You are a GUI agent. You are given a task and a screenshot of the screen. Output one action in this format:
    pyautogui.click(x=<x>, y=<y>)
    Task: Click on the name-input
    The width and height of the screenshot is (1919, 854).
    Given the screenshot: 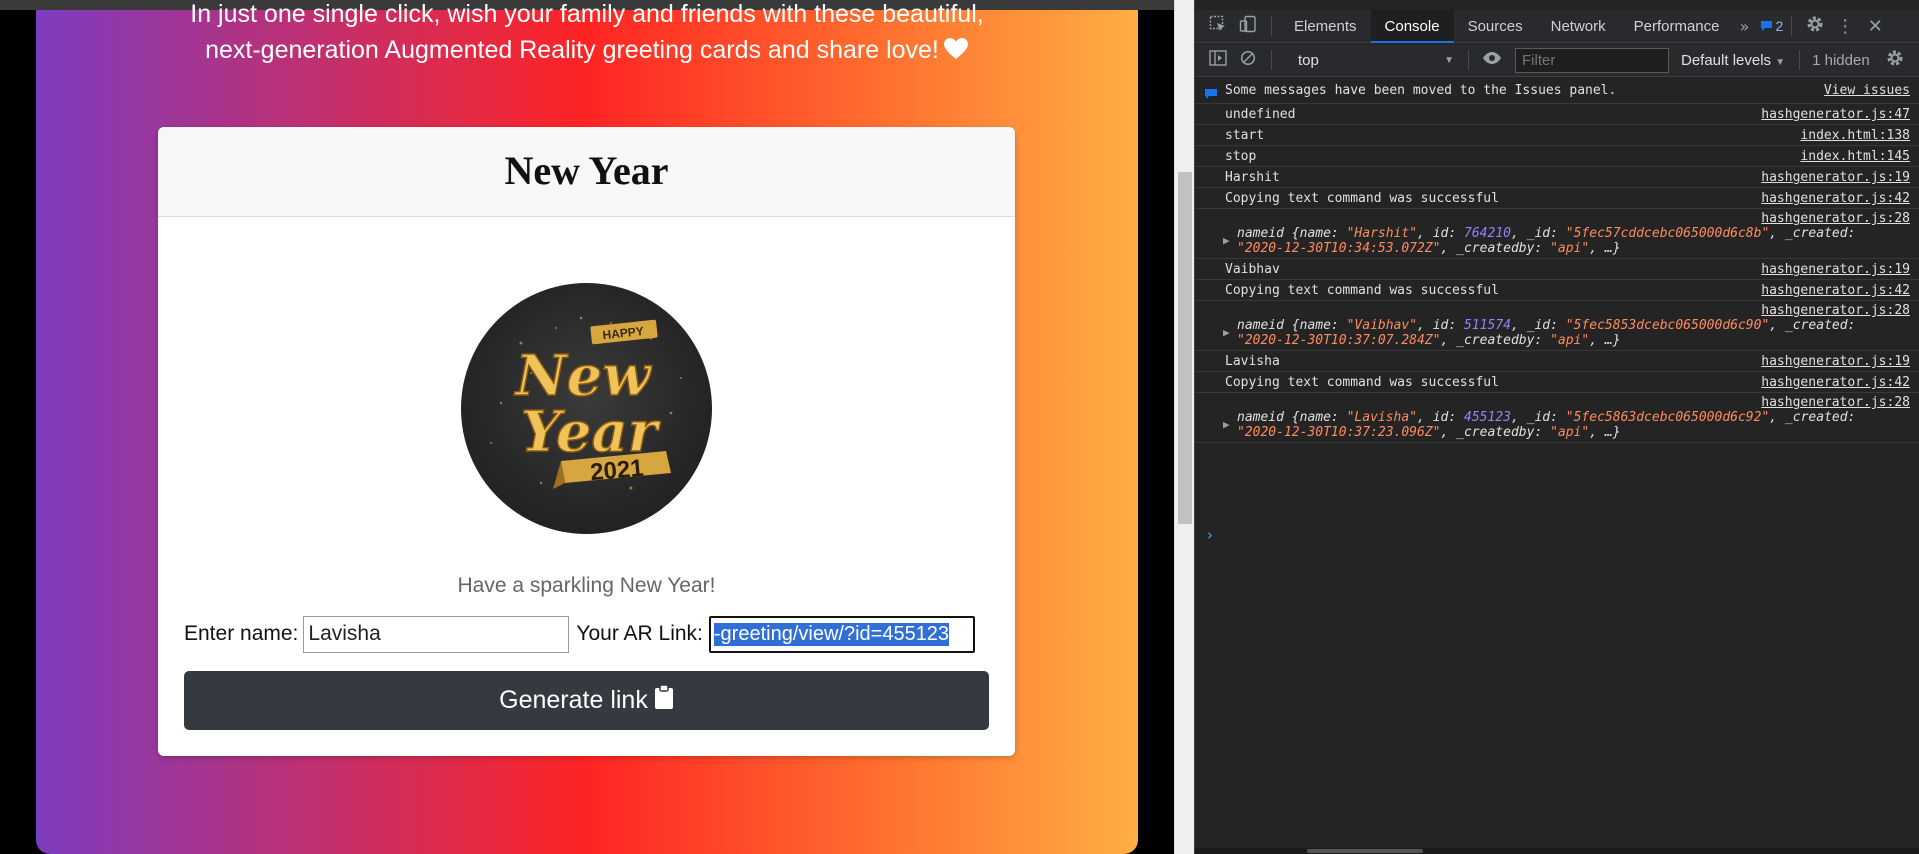 What is the action you would take?
    pyautogui.click(x=436, y=634)
    